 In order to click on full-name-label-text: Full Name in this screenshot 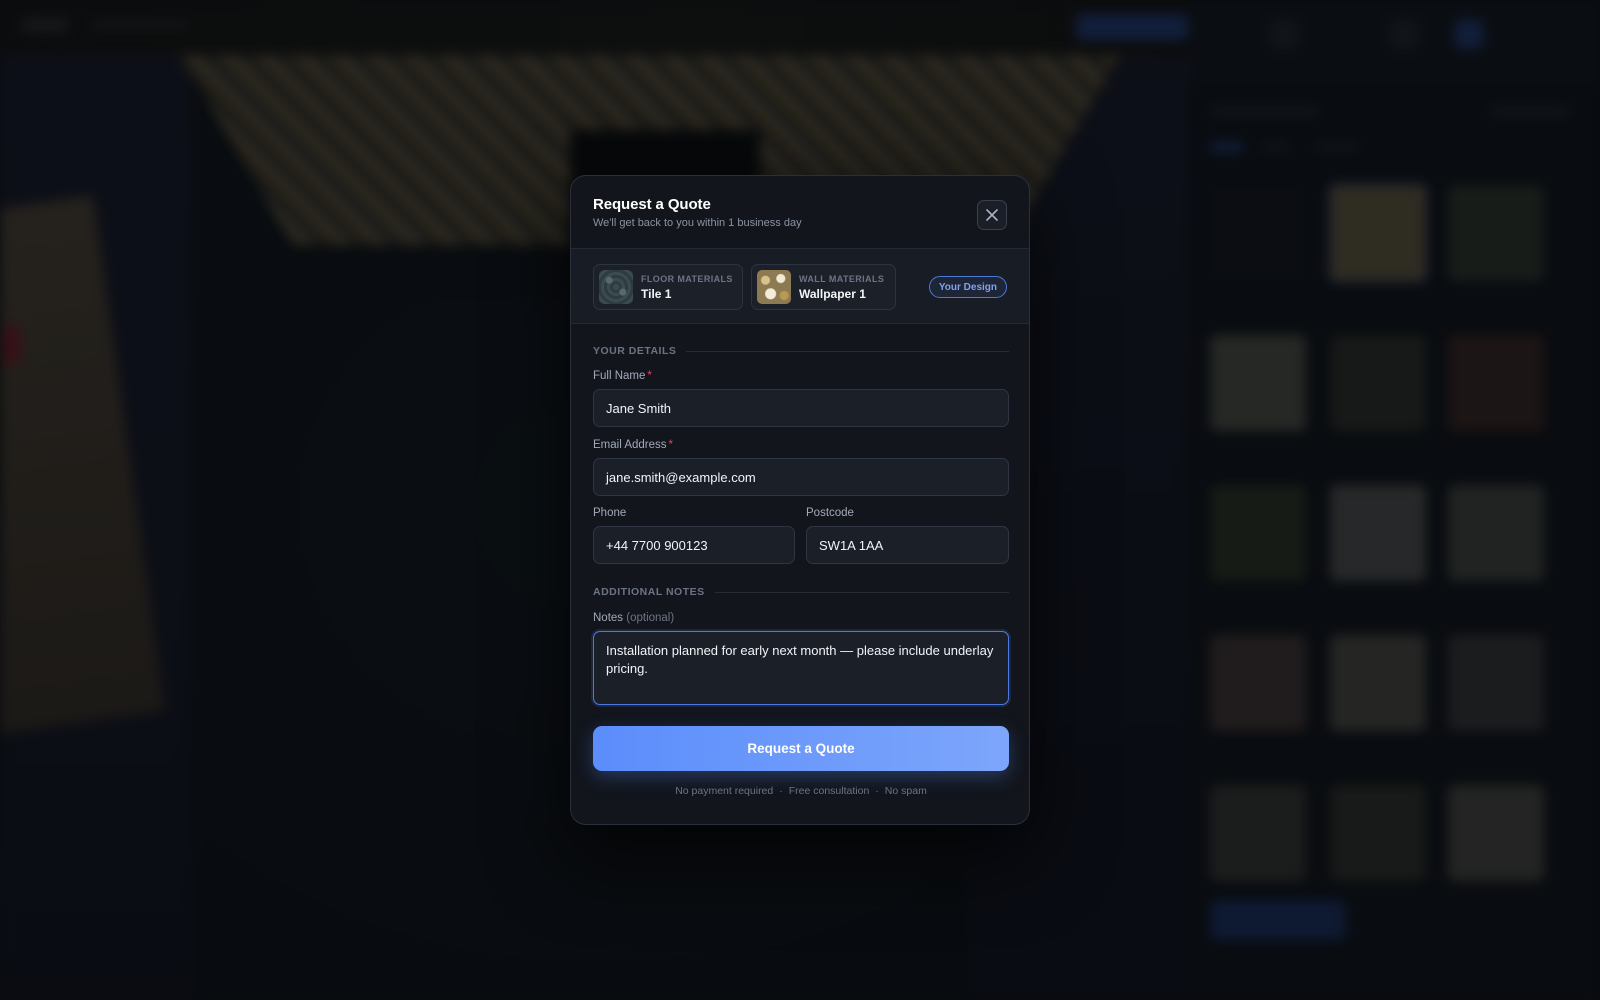, I will do `click(619, 376)`.